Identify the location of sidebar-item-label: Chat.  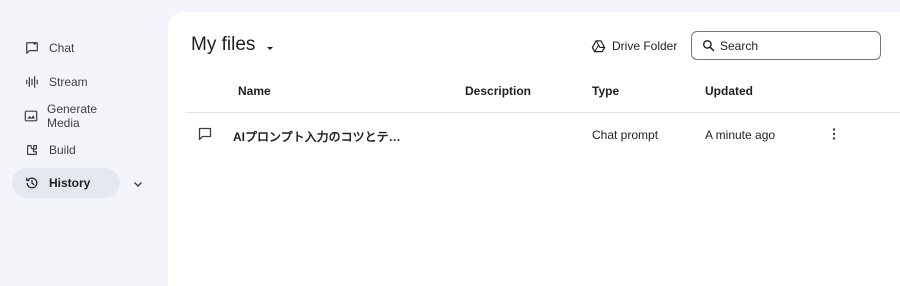
(62, 48).